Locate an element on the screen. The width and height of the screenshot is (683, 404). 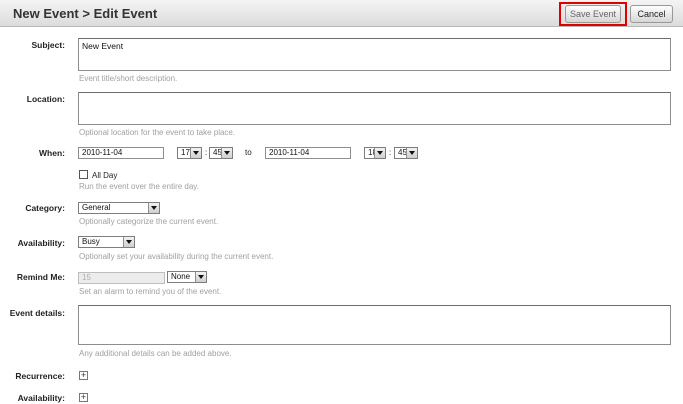
start-hour-select: 17 is located at coordinates (189, 153).